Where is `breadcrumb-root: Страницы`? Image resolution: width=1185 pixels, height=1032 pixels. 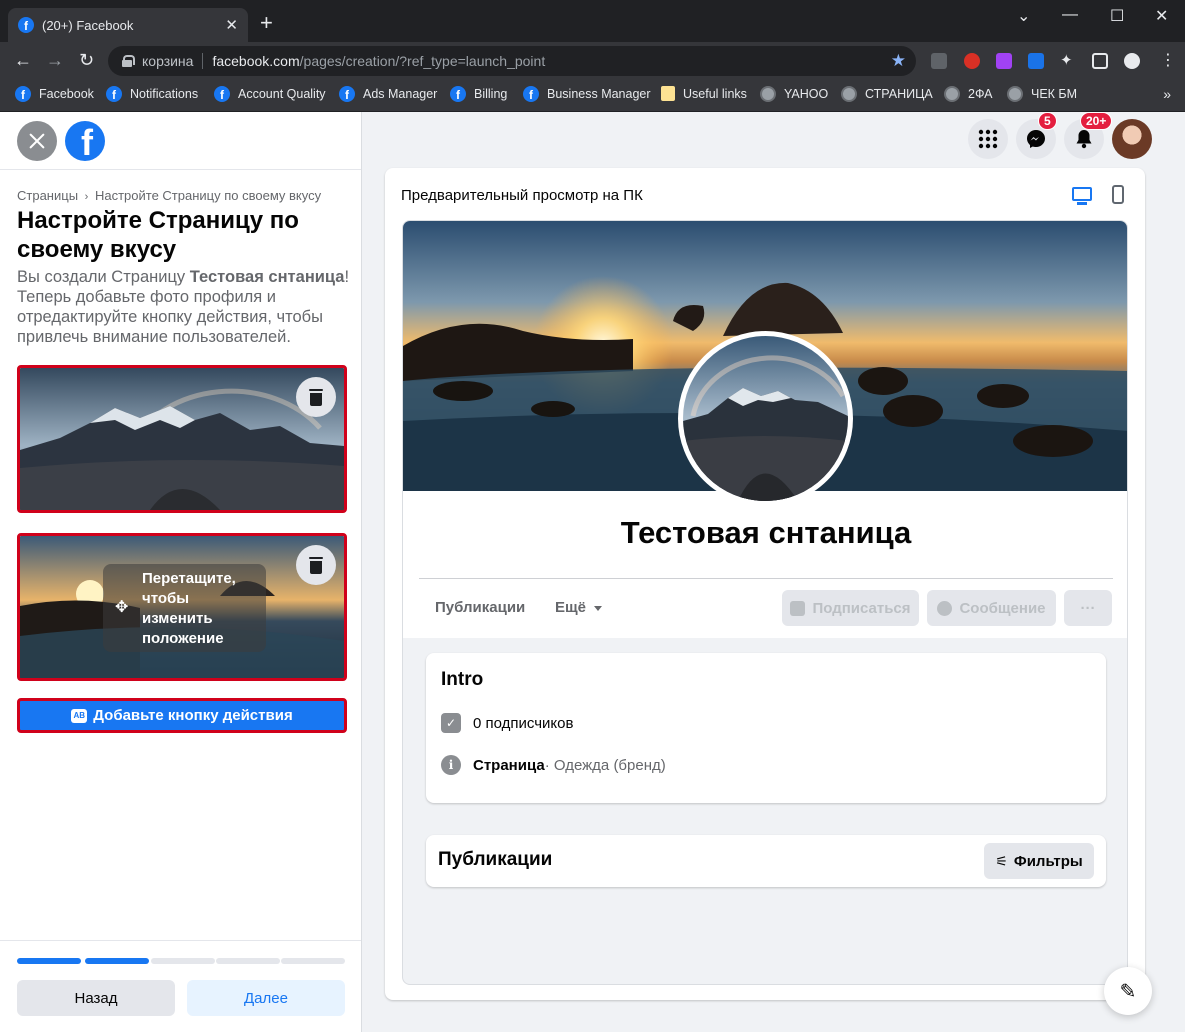 breadcrumb-root: Страницы is located at coordinates (47, 195).